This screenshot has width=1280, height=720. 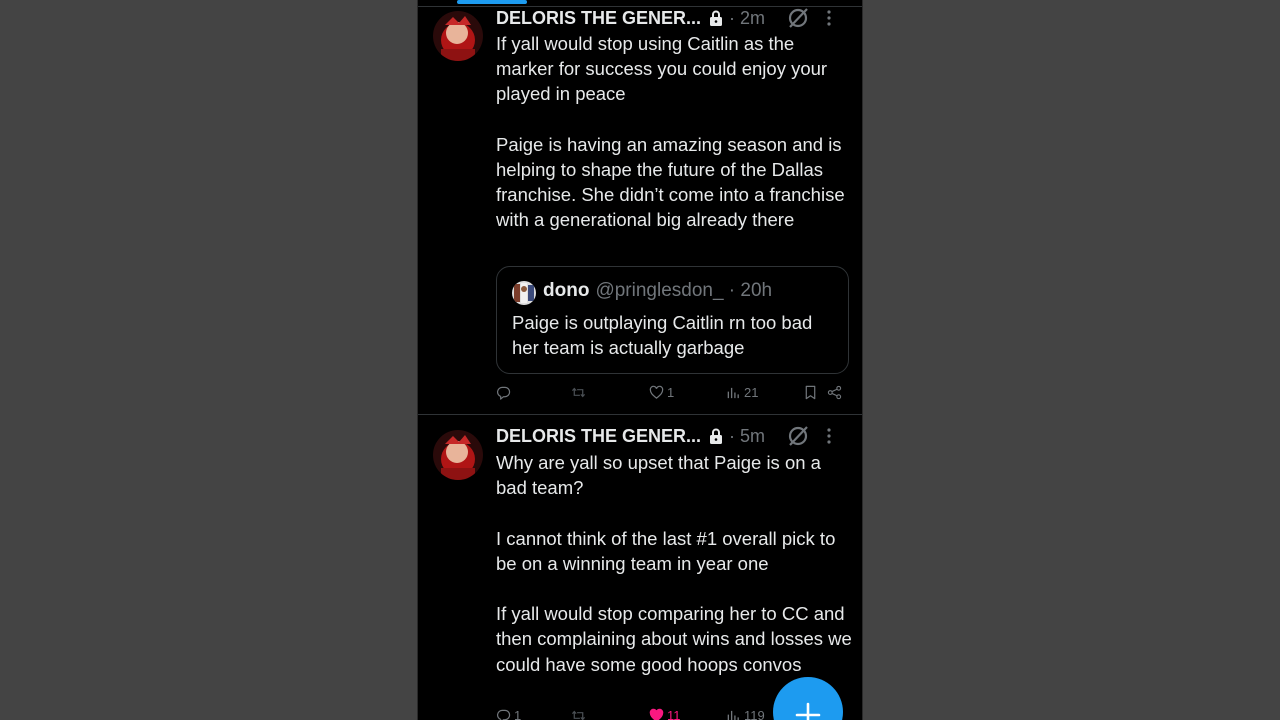 I want to click on quote-author-name: dono, so click(x=566, y=290).